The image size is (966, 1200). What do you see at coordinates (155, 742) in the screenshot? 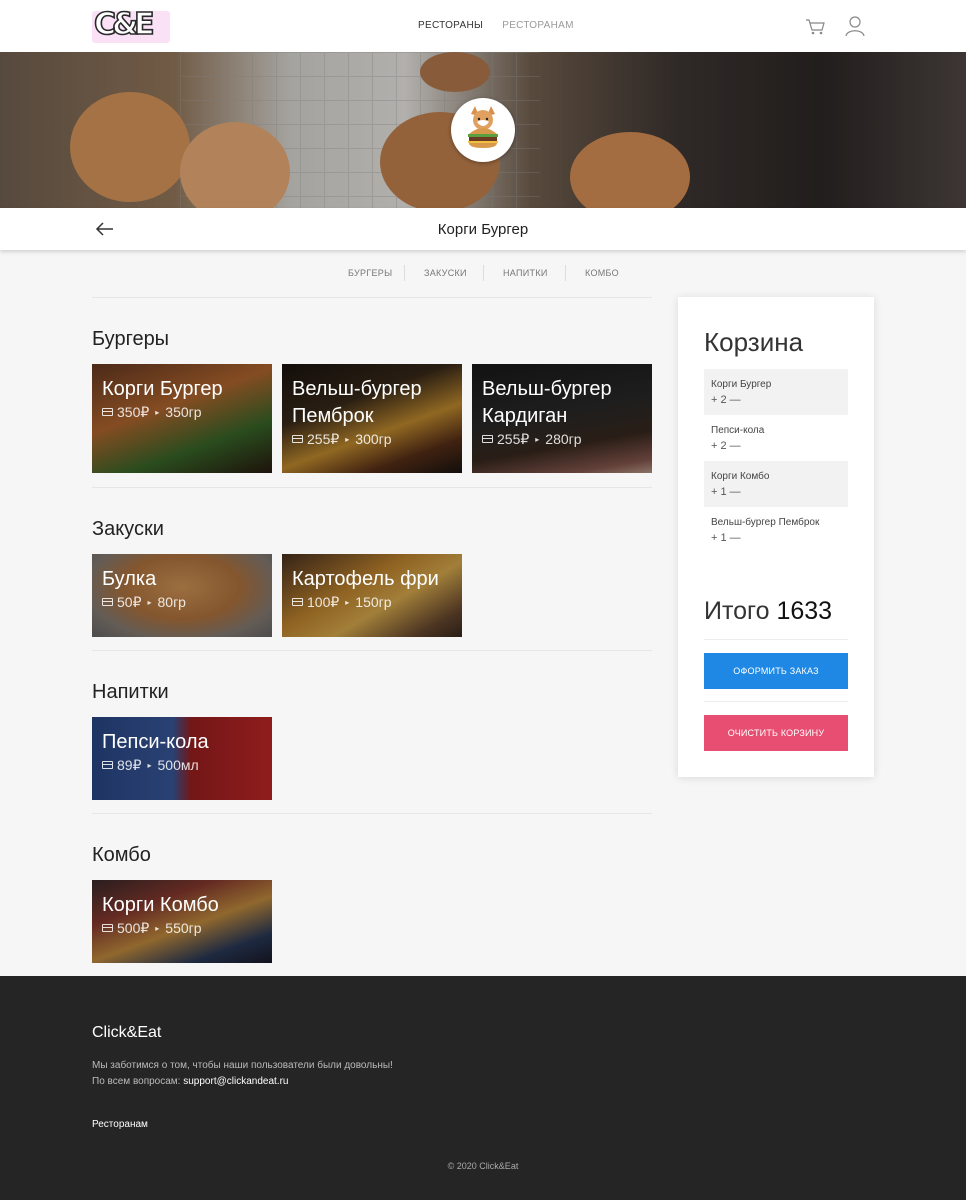
I see `menu-item-name: Пепси-кола` at bounding box center [155, 742].